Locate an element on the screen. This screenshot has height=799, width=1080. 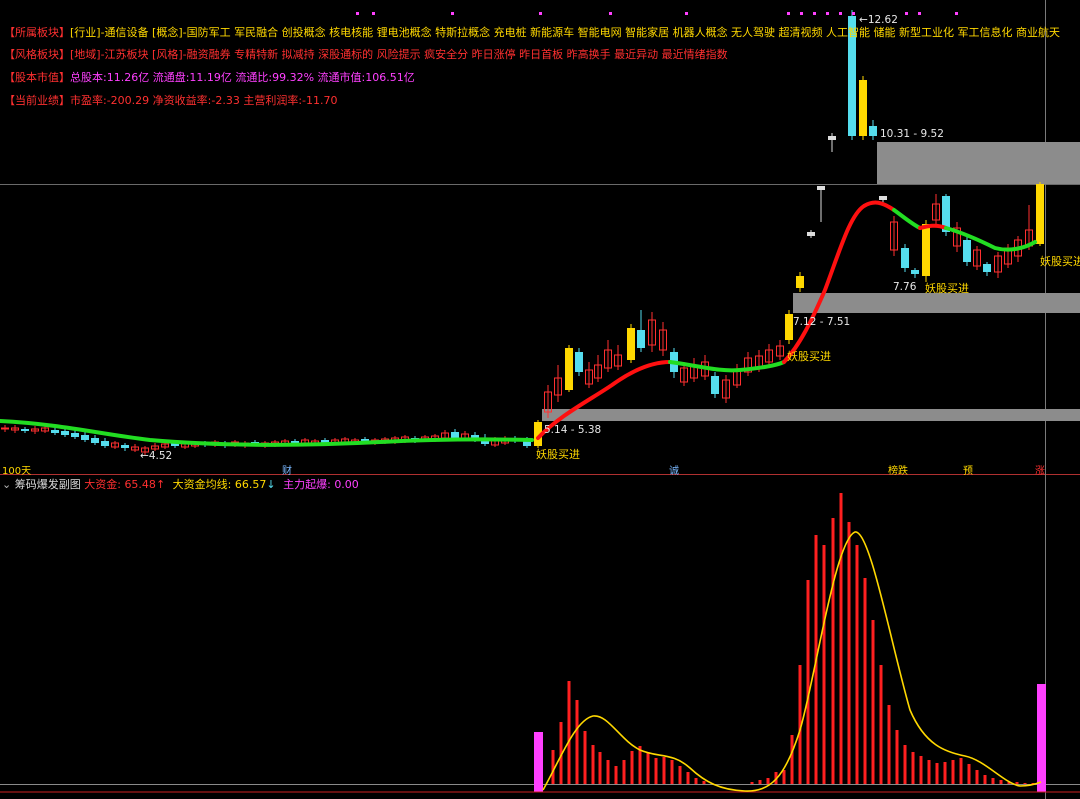
shares-tag: 【股本市值】 is located at coordinates (37, 77).